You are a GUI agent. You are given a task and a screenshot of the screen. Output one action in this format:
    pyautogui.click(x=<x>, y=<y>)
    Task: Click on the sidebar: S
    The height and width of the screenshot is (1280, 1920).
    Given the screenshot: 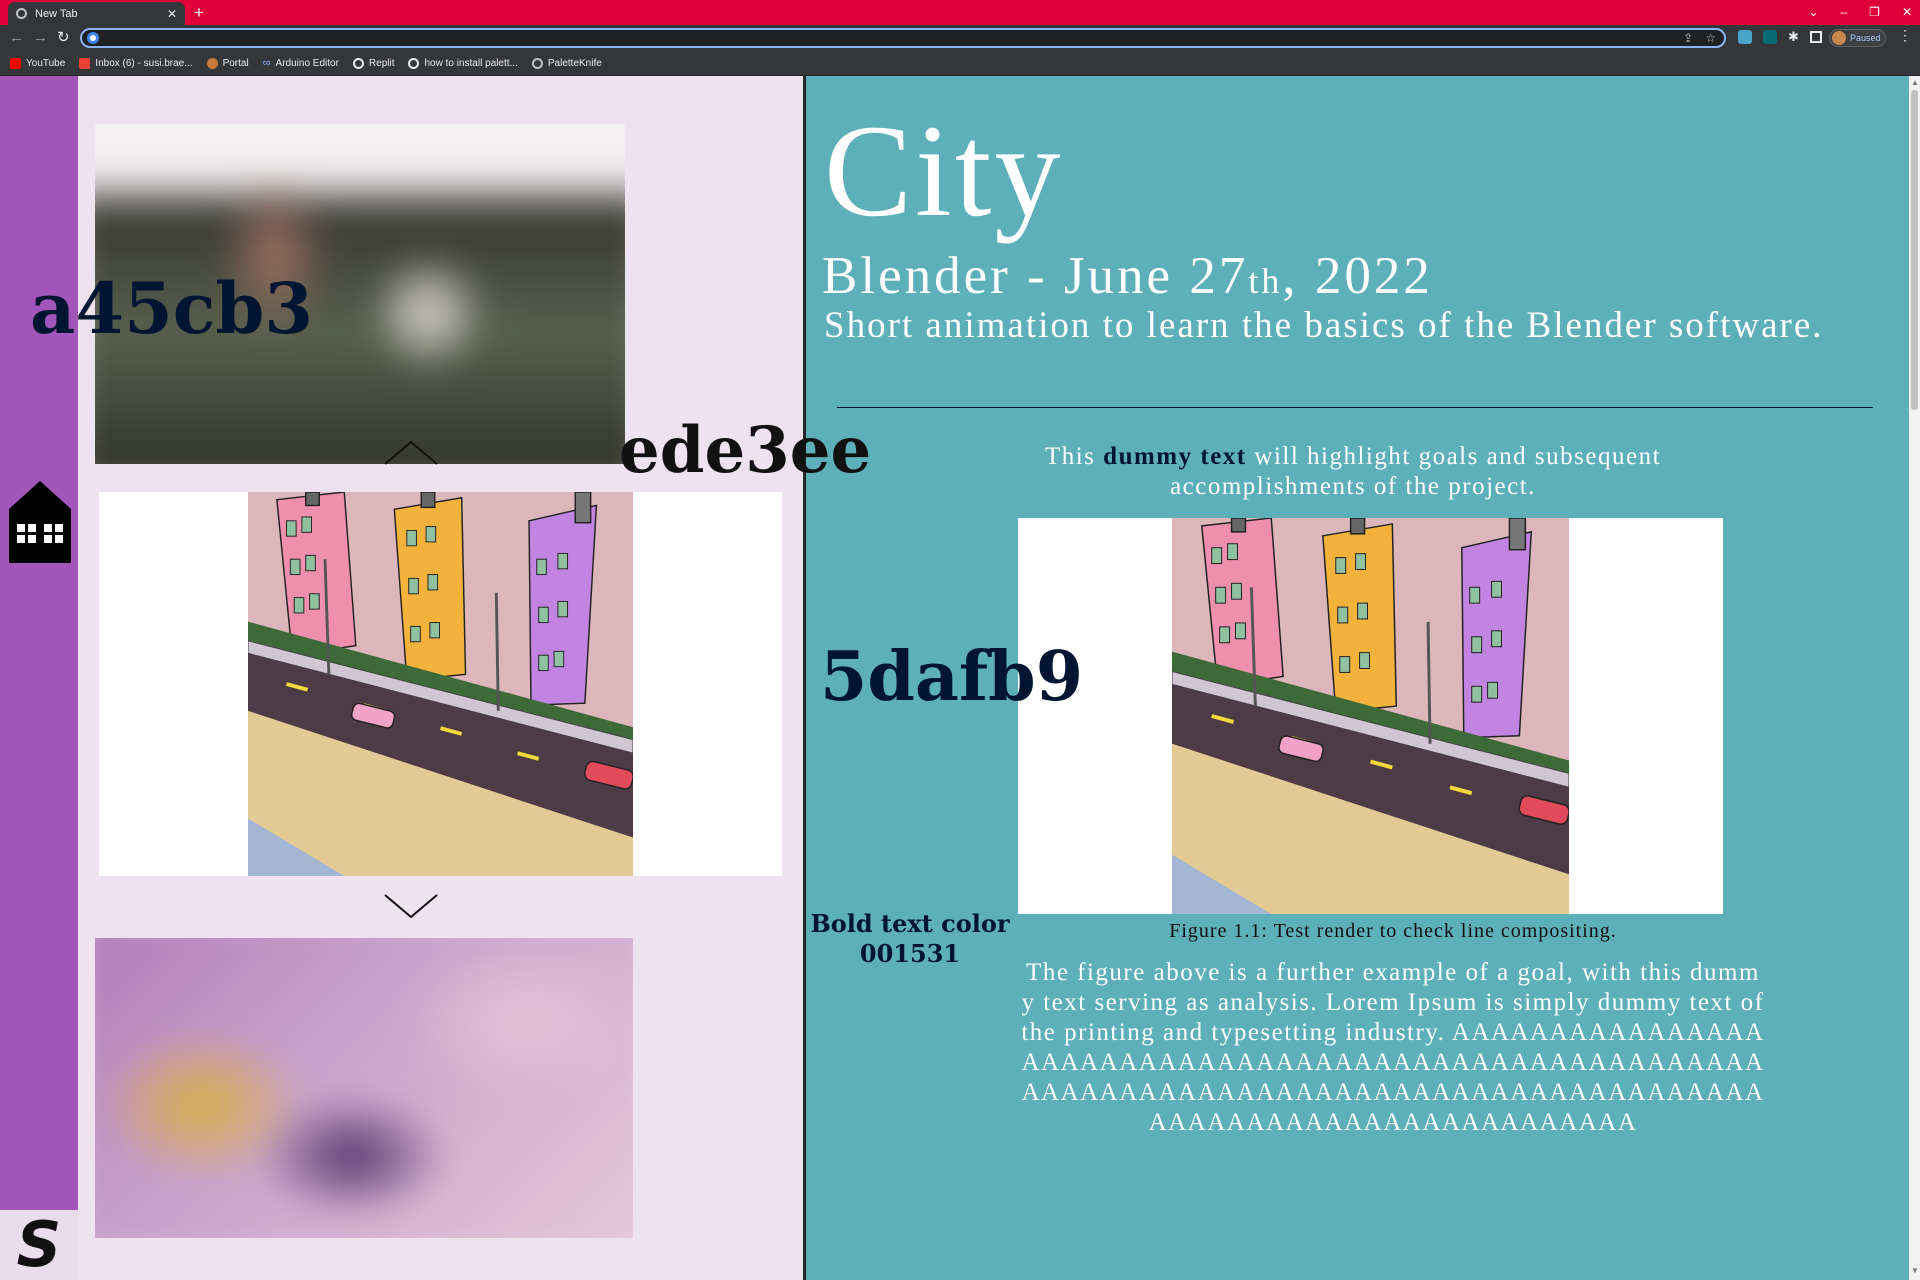 What is the action you would take?
    pyautogui.click(x=39, y=678)
    